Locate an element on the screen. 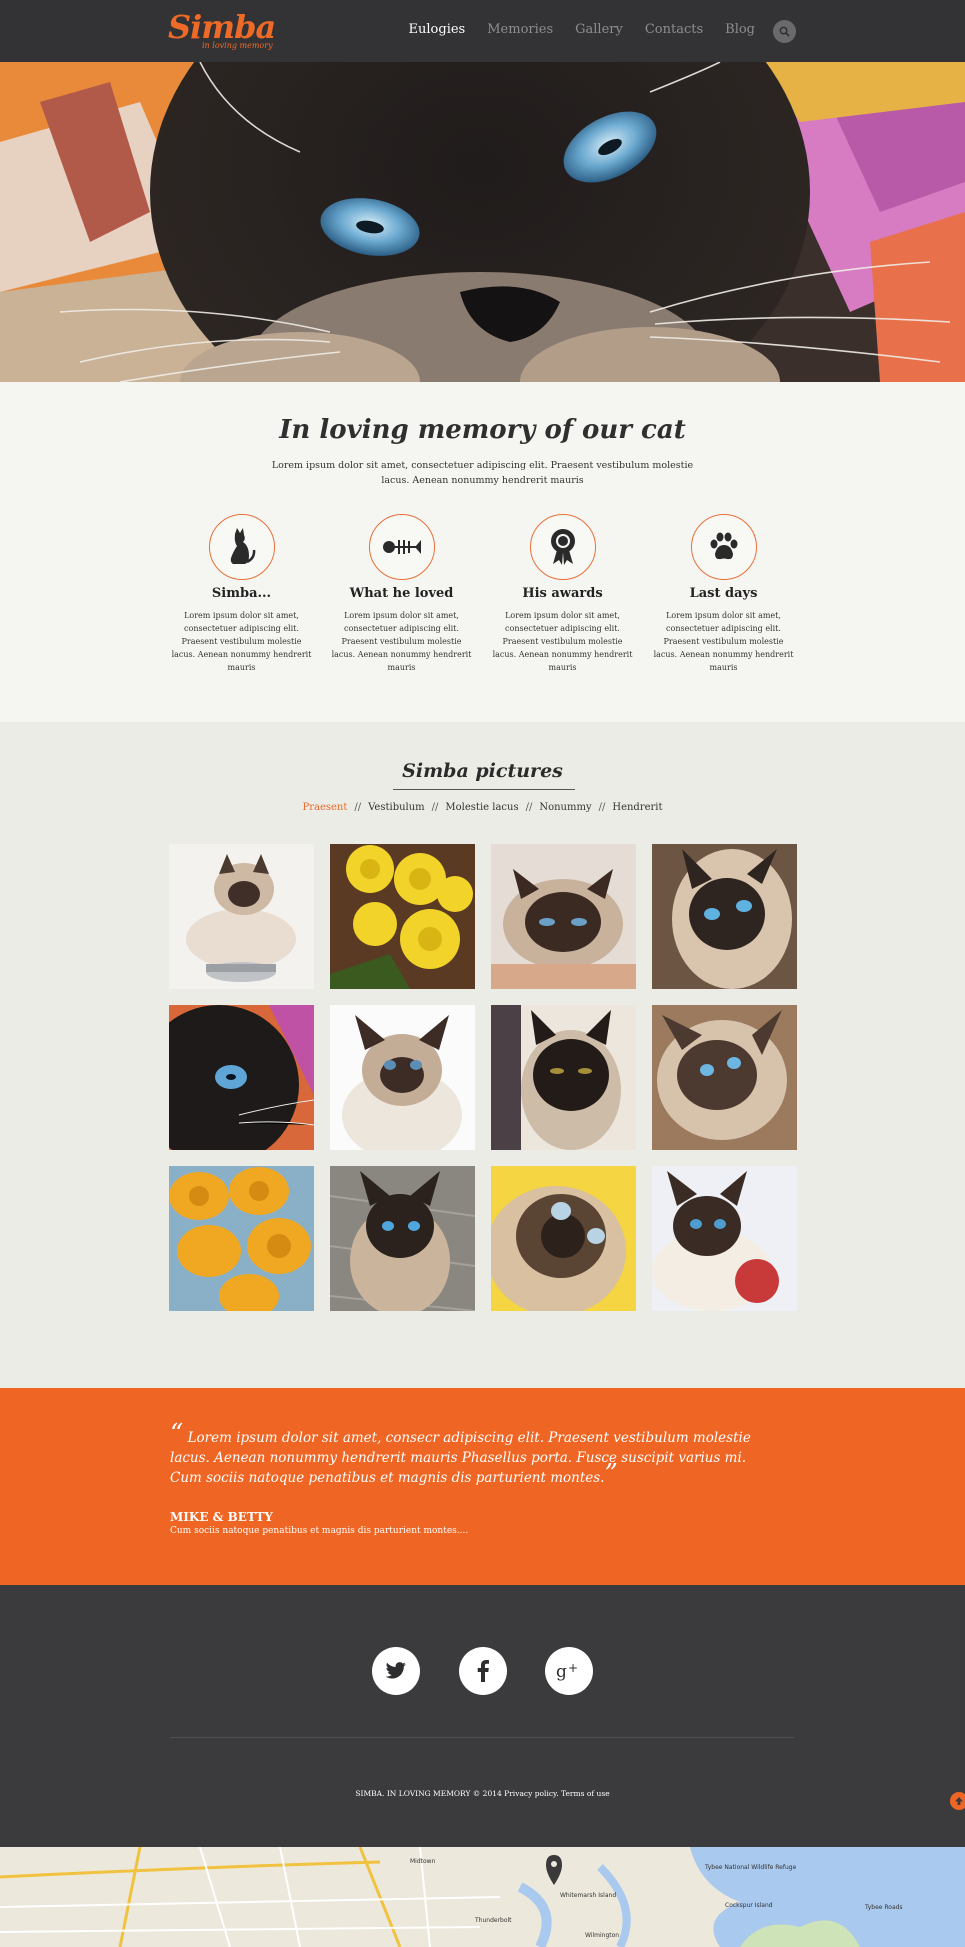 This screenshot has height=1947, width=965. facebook-icon is located at coordinates (483, 1671).